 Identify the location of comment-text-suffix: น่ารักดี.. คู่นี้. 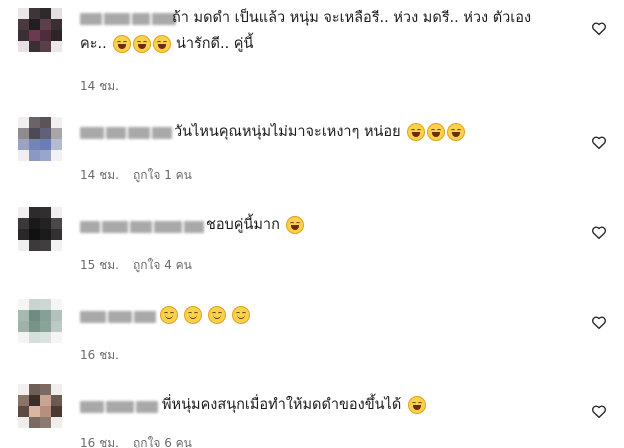
(214, 44).